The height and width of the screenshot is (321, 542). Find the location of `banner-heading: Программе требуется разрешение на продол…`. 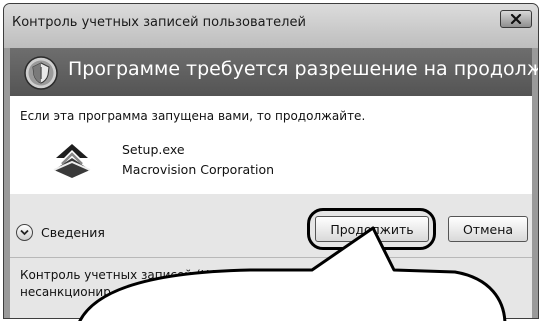

banner-heading: Программе требуется разрешение на продол… is located at coordinates (303, 69).